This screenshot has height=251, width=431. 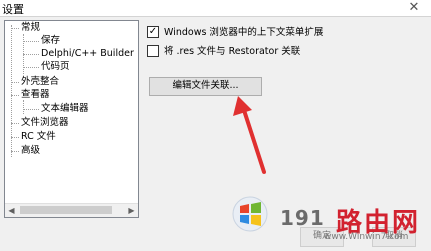 What do you see at coordinates (366, 237) in the screenshot?
I see `watermark-url: www.Winwin7.com` at bounding box center [366, 237].